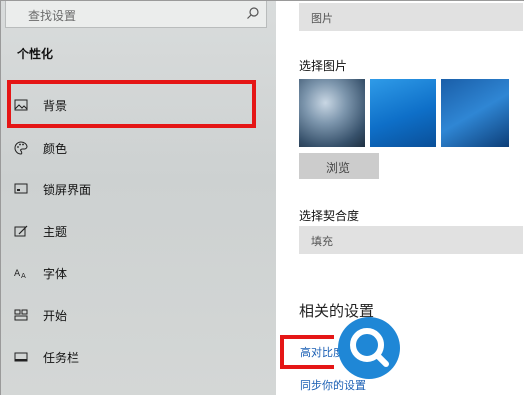 The image size is (524, 395). I want to click on font-icon: A A, so click(20, 274).